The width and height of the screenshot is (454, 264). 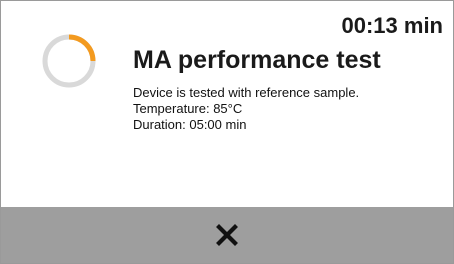 I want to click on progress-spinner-icon, so click(x=69, y=61).